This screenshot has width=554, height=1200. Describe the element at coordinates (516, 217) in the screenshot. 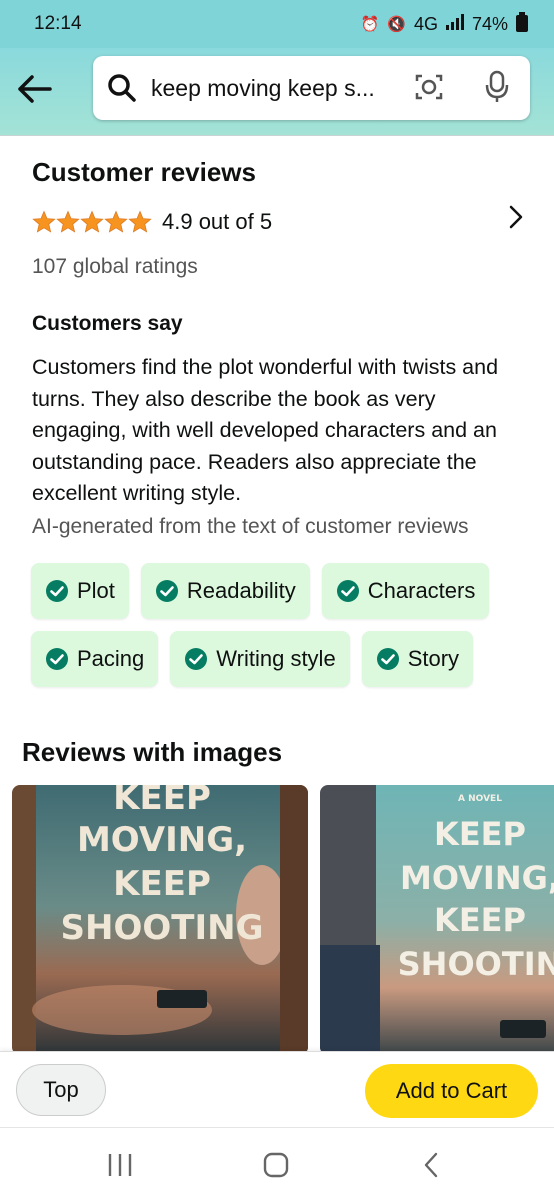

I see `chevron-right-icon` at that location.